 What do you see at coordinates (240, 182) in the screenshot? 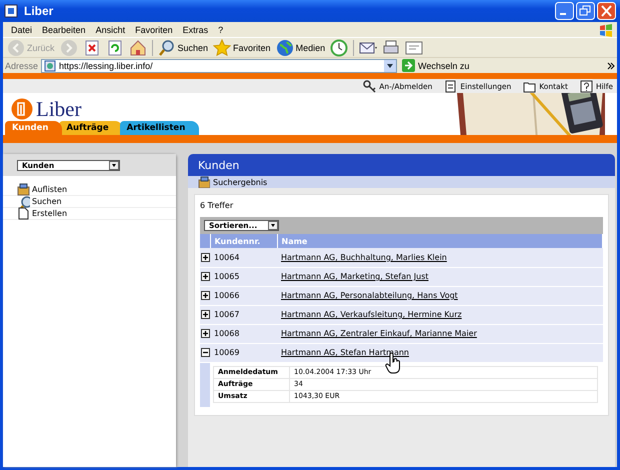
I see `breadcrumb: Suchergebnis` at bounding box center [240, 182].